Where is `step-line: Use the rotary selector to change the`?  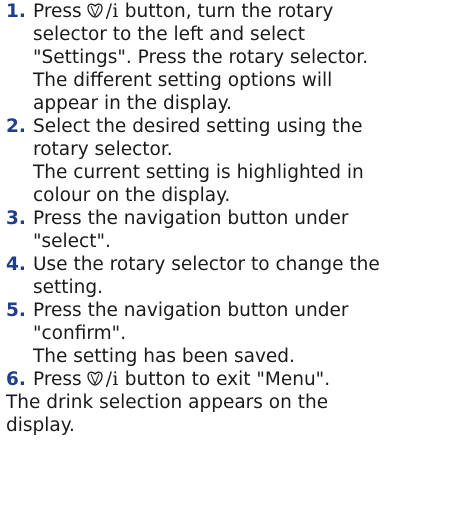
step-line: Use the rotary selector to change the is located at coordinates (206, 264).